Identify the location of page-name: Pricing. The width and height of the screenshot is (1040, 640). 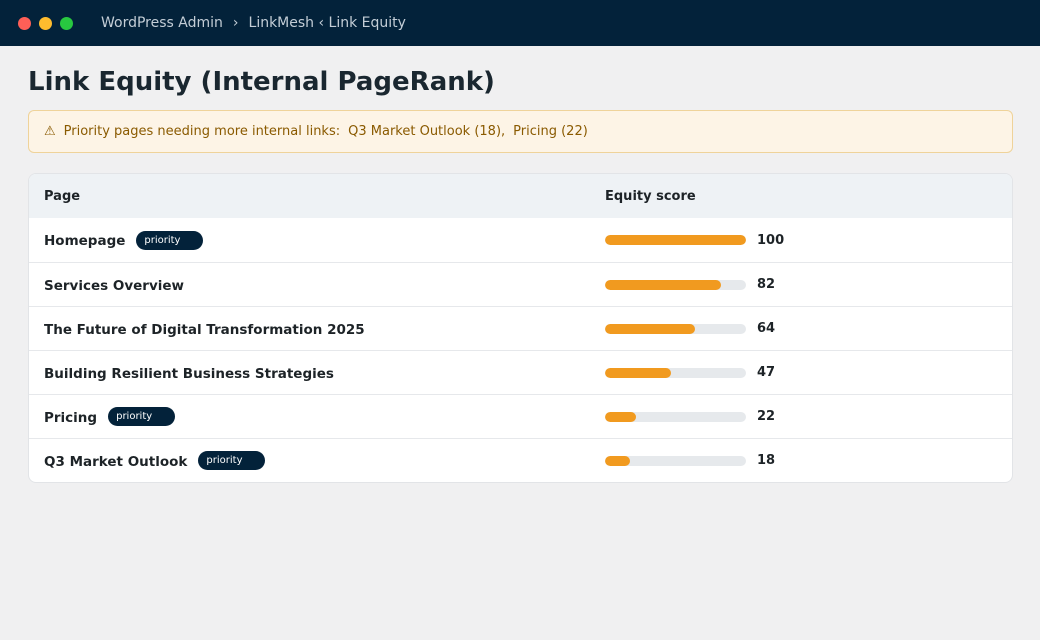
(70, 418).